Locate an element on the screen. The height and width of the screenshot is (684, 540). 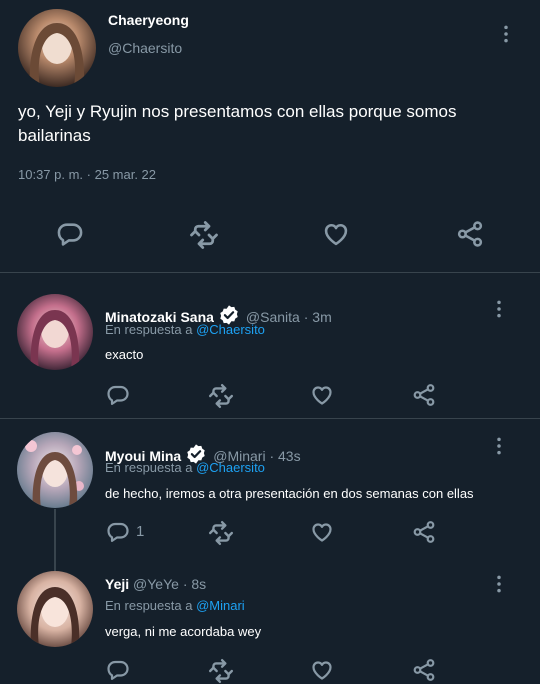
author-handle: @Chaersito is located at coordinates (145, 48).